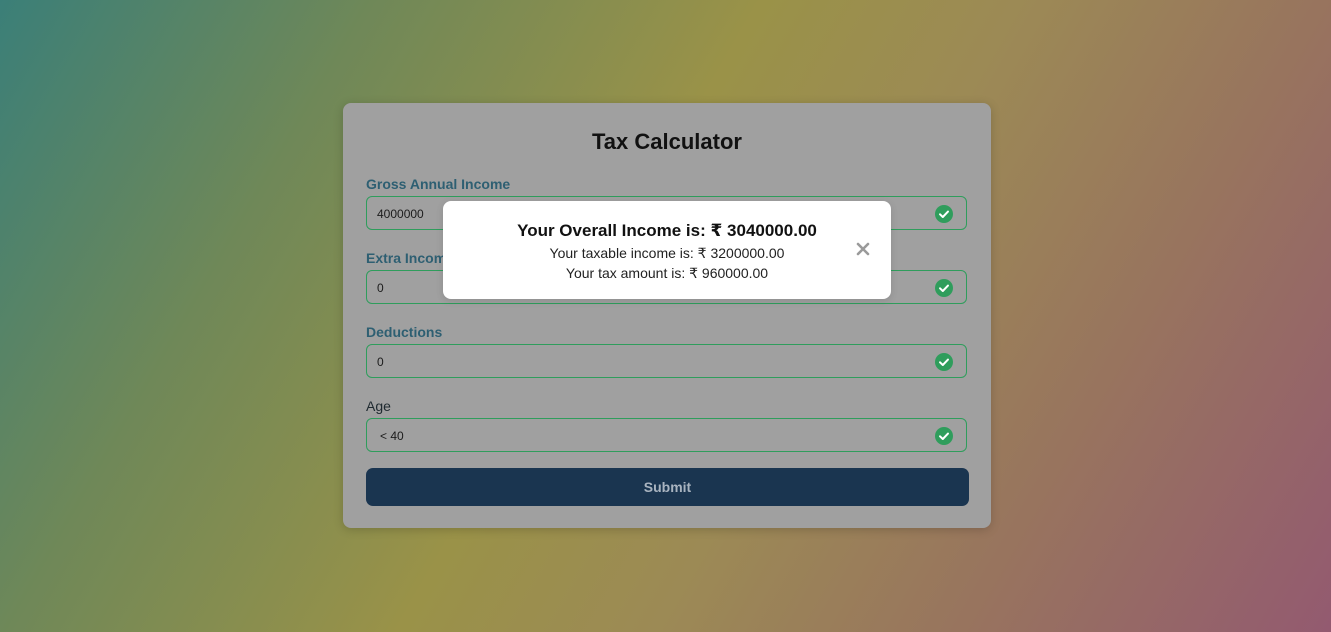  What do you see at coordinates (380, 288) in the screenshot?
I see `extra-income-value: 0` at bounding box center [380, 288].